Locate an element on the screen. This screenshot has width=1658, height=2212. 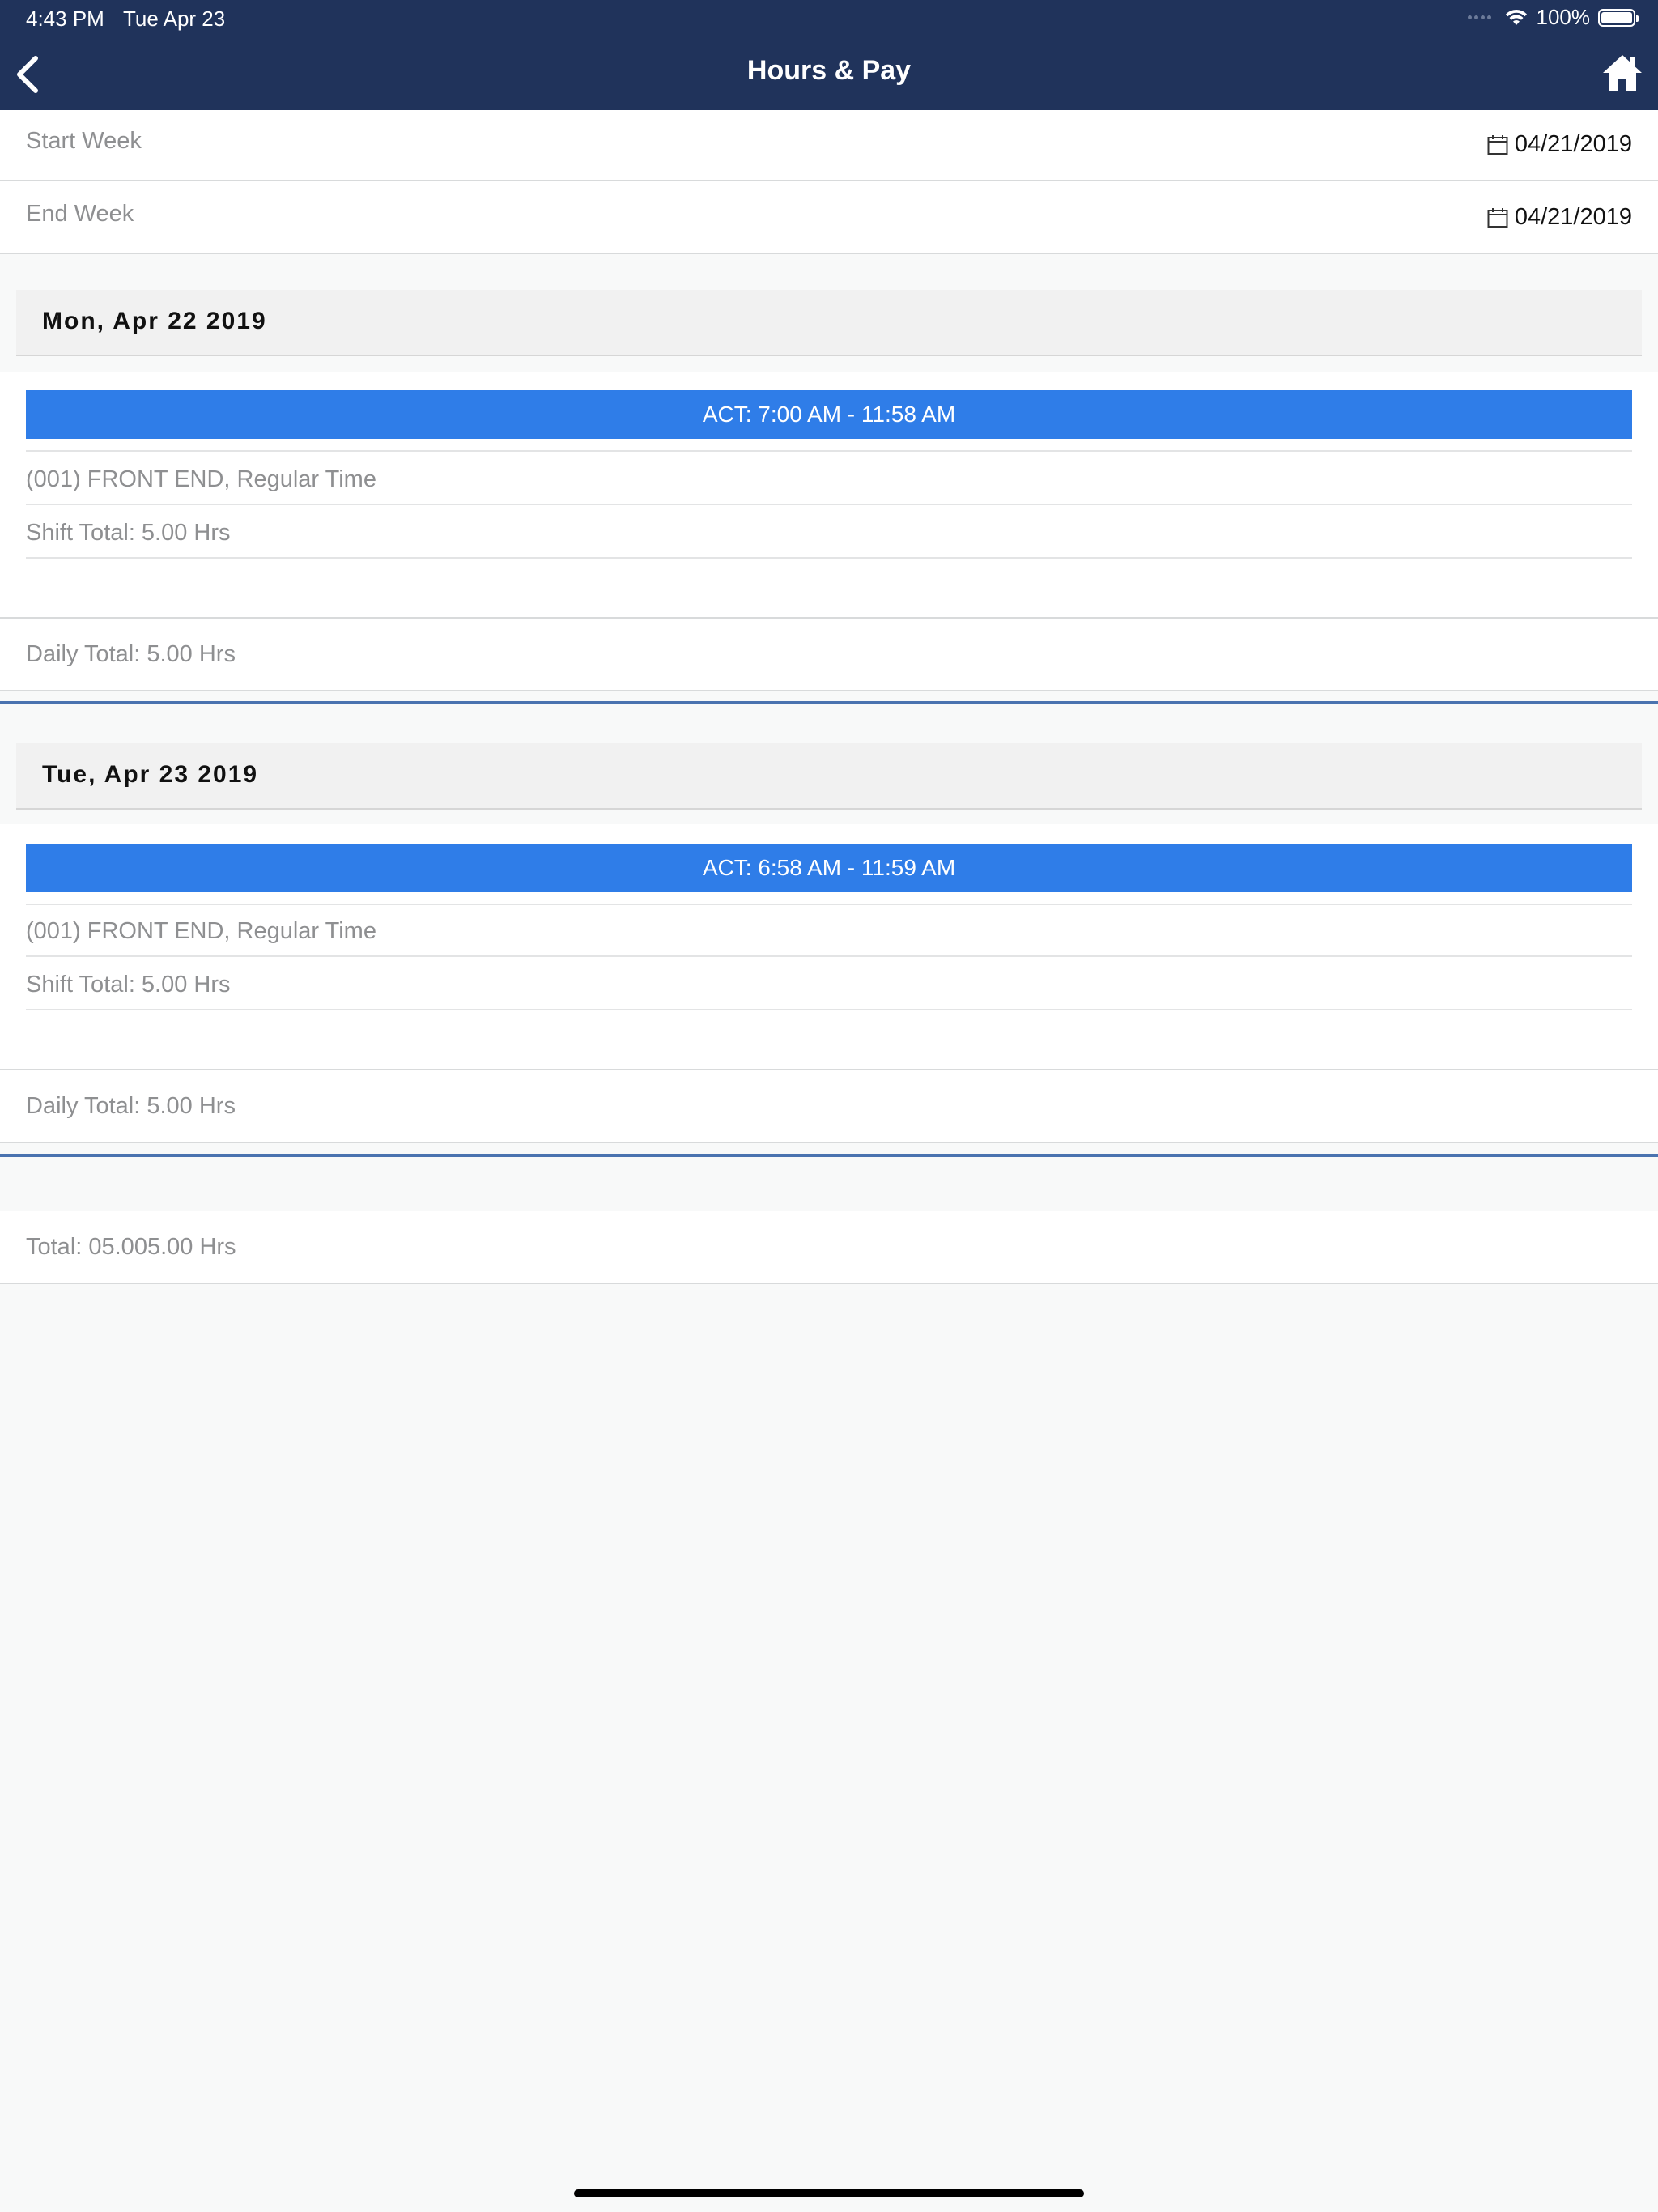
end-week-value: 04/21/2019 is located at coordinates (1559, 217).